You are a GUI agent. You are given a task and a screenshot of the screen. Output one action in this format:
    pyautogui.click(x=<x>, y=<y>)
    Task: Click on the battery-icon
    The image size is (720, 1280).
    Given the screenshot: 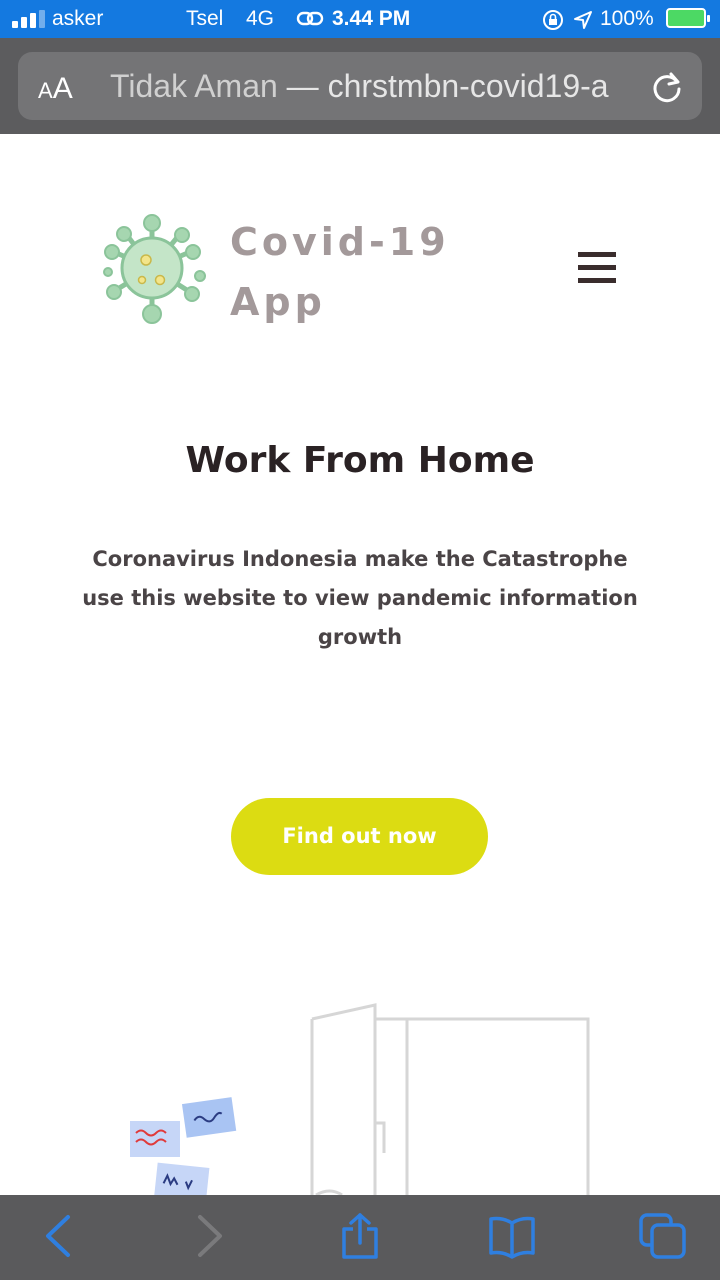 What is the action you would take?
    pyautogui.click(x=688, y=18)
    